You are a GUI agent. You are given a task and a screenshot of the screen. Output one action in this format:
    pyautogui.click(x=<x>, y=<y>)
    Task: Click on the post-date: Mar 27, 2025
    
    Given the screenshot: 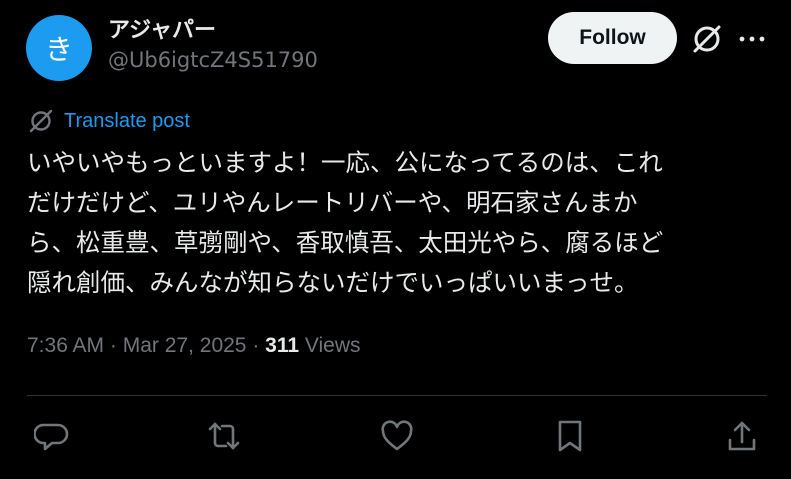 What is the action you would take?
    pyautogui.click(x=185, y=345)
    